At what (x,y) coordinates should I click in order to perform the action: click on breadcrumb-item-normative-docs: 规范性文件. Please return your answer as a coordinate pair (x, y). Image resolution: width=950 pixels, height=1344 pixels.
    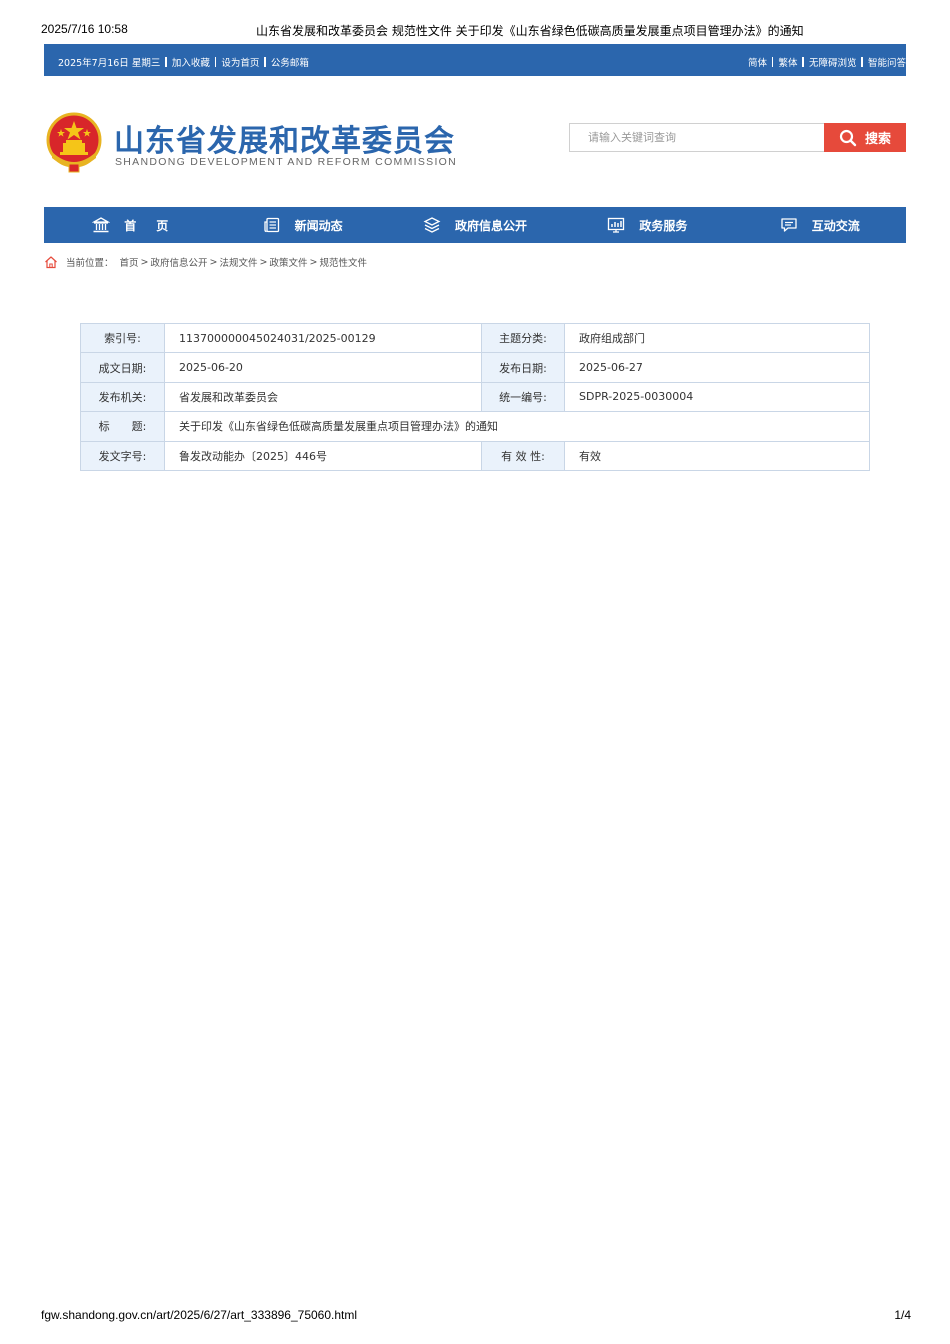
    Looking at the image, I should click on (343, 262).